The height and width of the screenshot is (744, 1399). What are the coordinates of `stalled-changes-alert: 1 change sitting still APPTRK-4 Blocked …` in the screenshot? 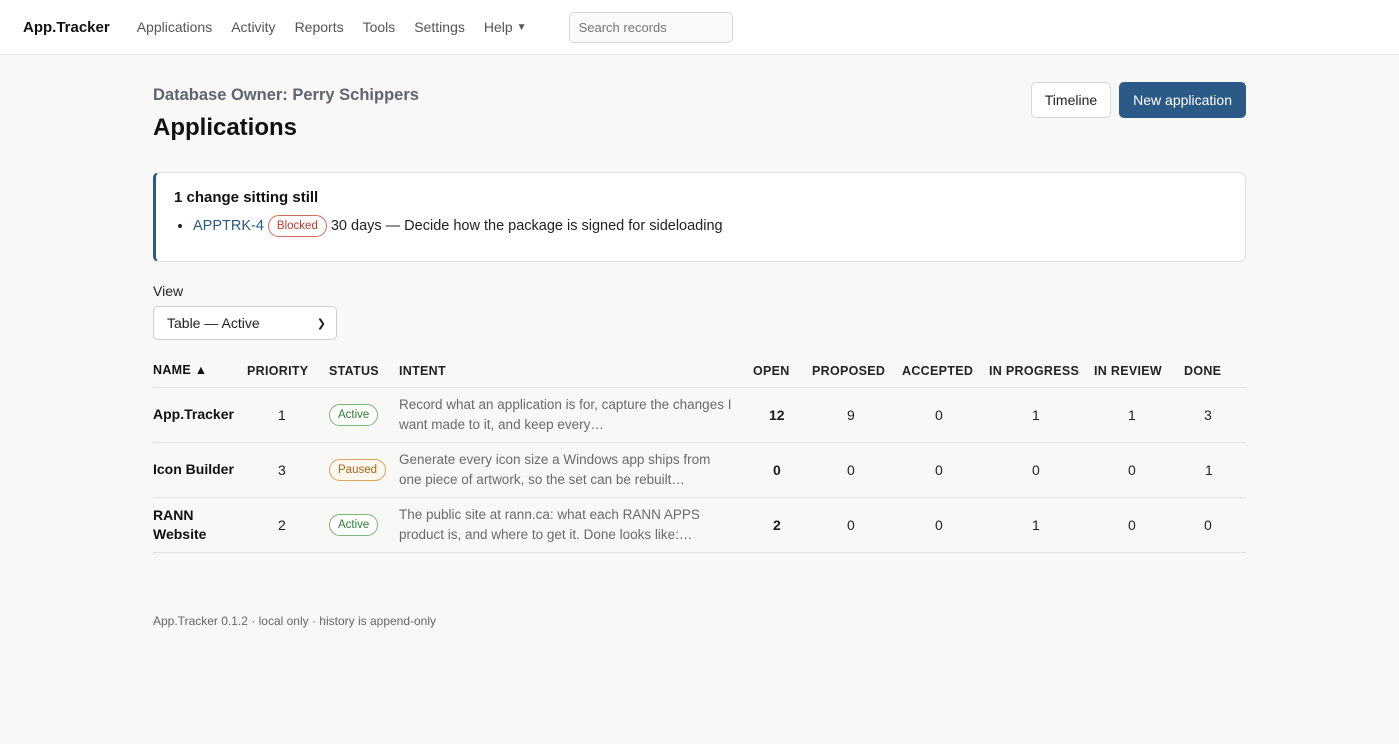 It's located at (699, 217).